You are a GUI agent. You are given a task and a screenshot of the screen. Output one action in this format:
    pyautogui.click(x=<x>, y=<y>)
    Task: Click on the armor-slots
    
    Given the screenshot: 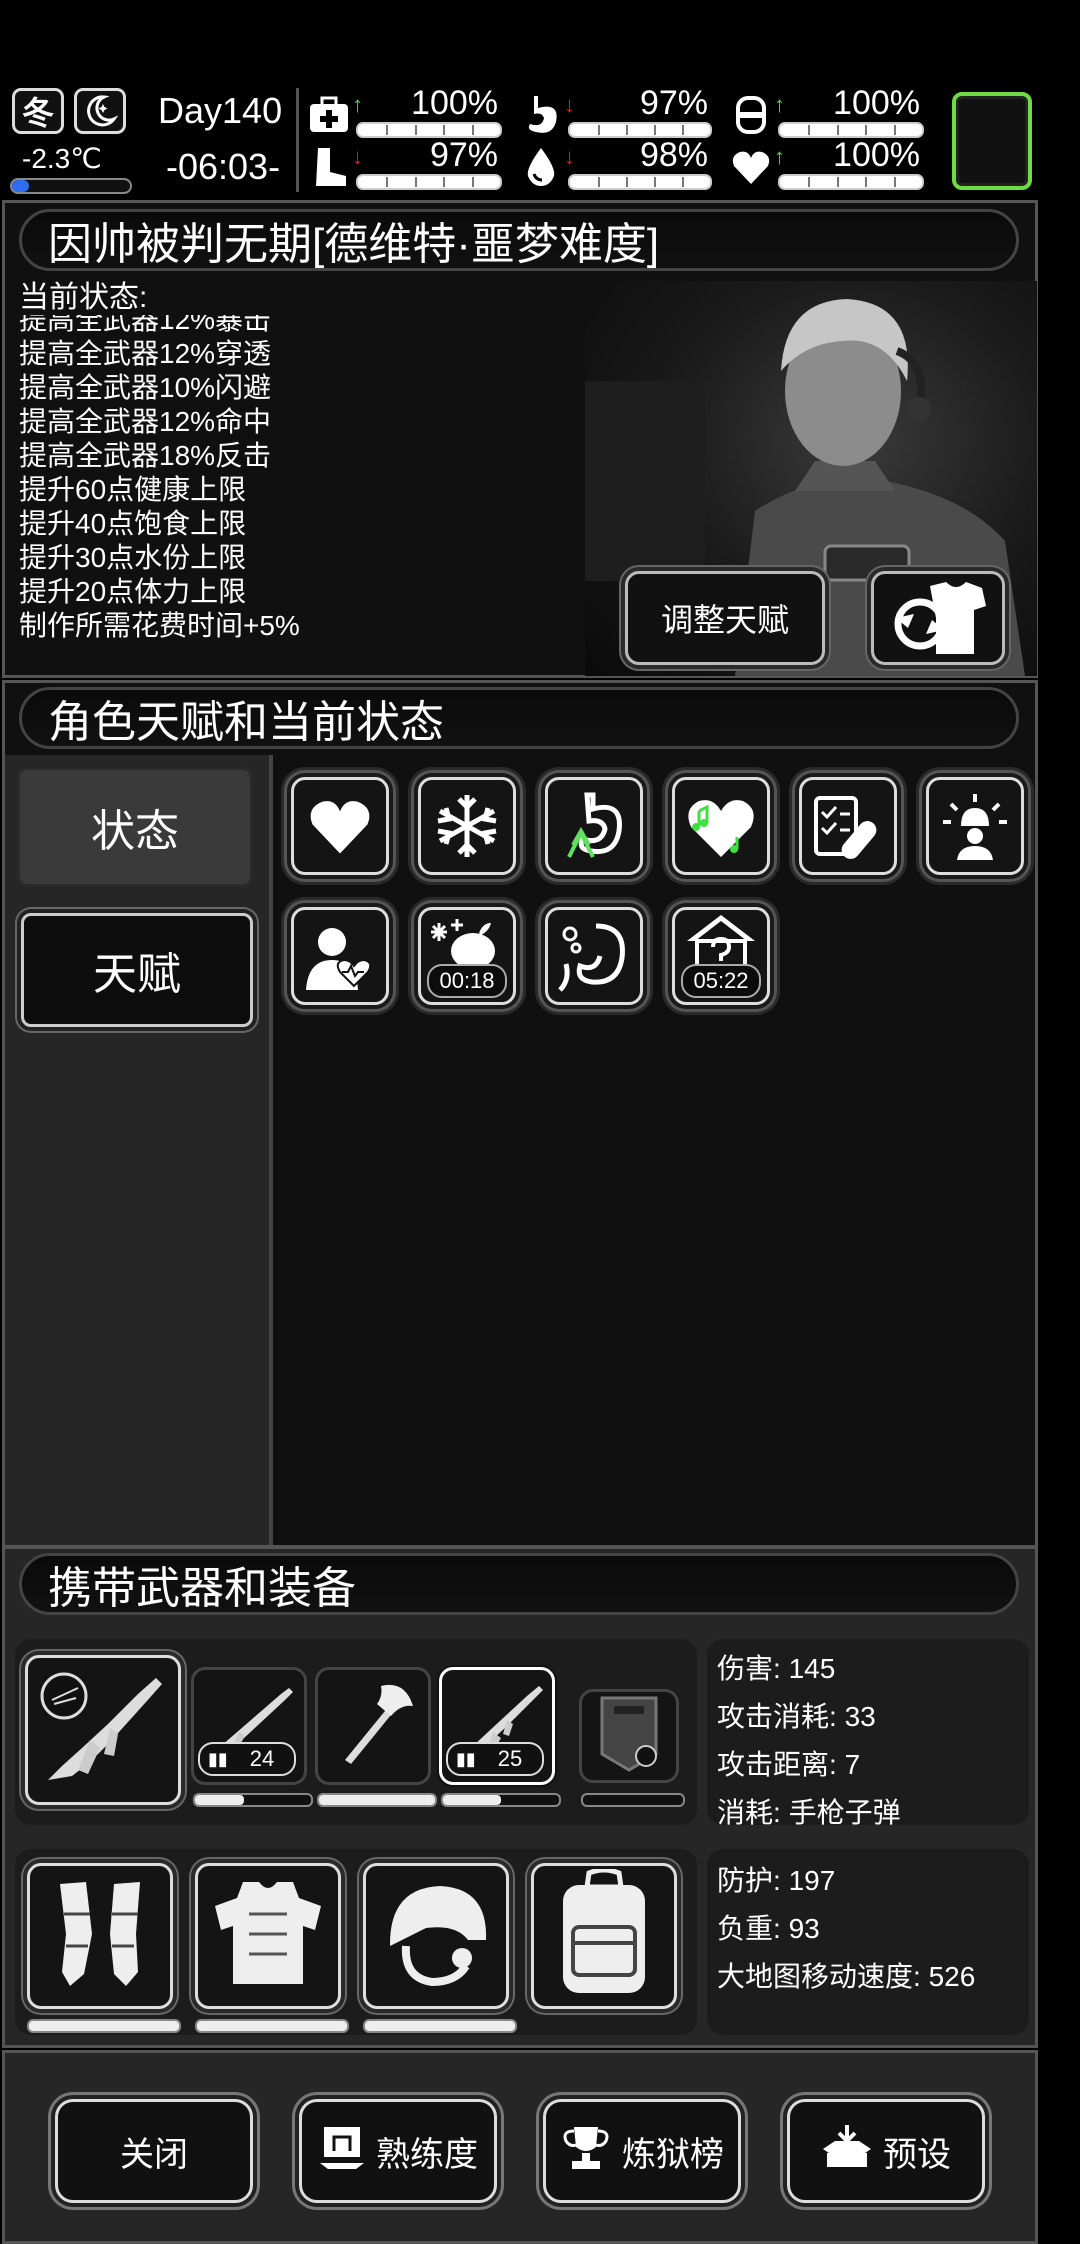 What is the action you would take?
    pyautogui.click(x=356, y=1942)
    